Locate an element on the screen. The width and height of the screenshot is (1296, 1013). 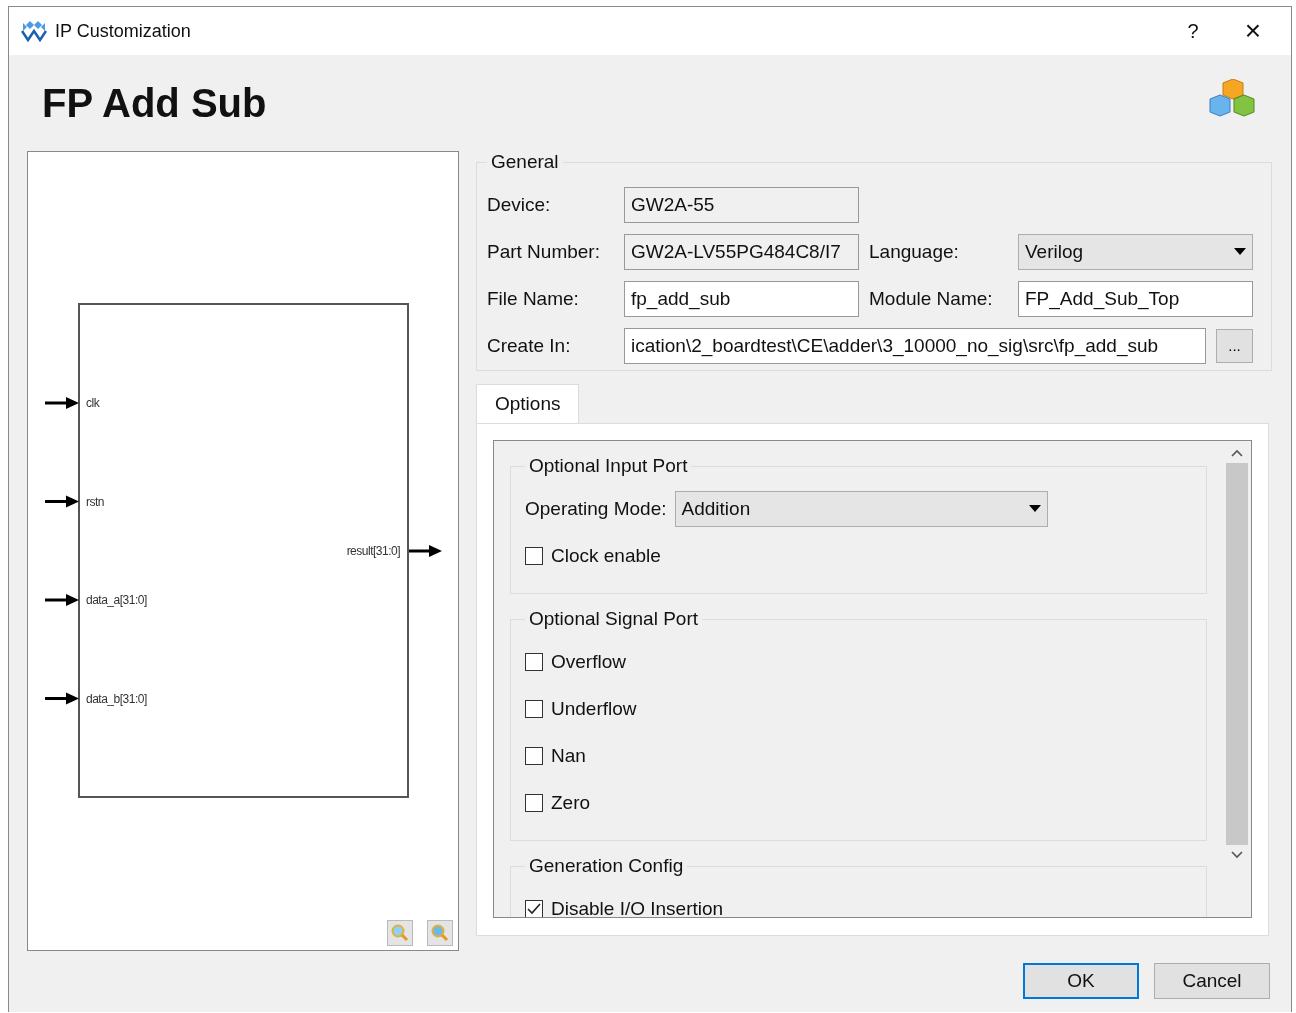
text-field: FP_Add_Sub_Top is located at coordinates (1135, 298).